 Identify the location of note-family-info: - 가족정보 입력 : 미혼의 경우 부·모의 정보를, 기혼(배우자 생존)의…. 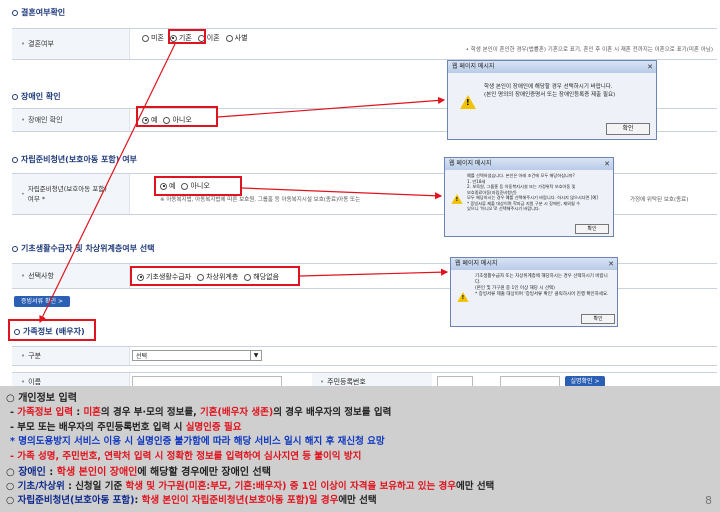
(201, 412).